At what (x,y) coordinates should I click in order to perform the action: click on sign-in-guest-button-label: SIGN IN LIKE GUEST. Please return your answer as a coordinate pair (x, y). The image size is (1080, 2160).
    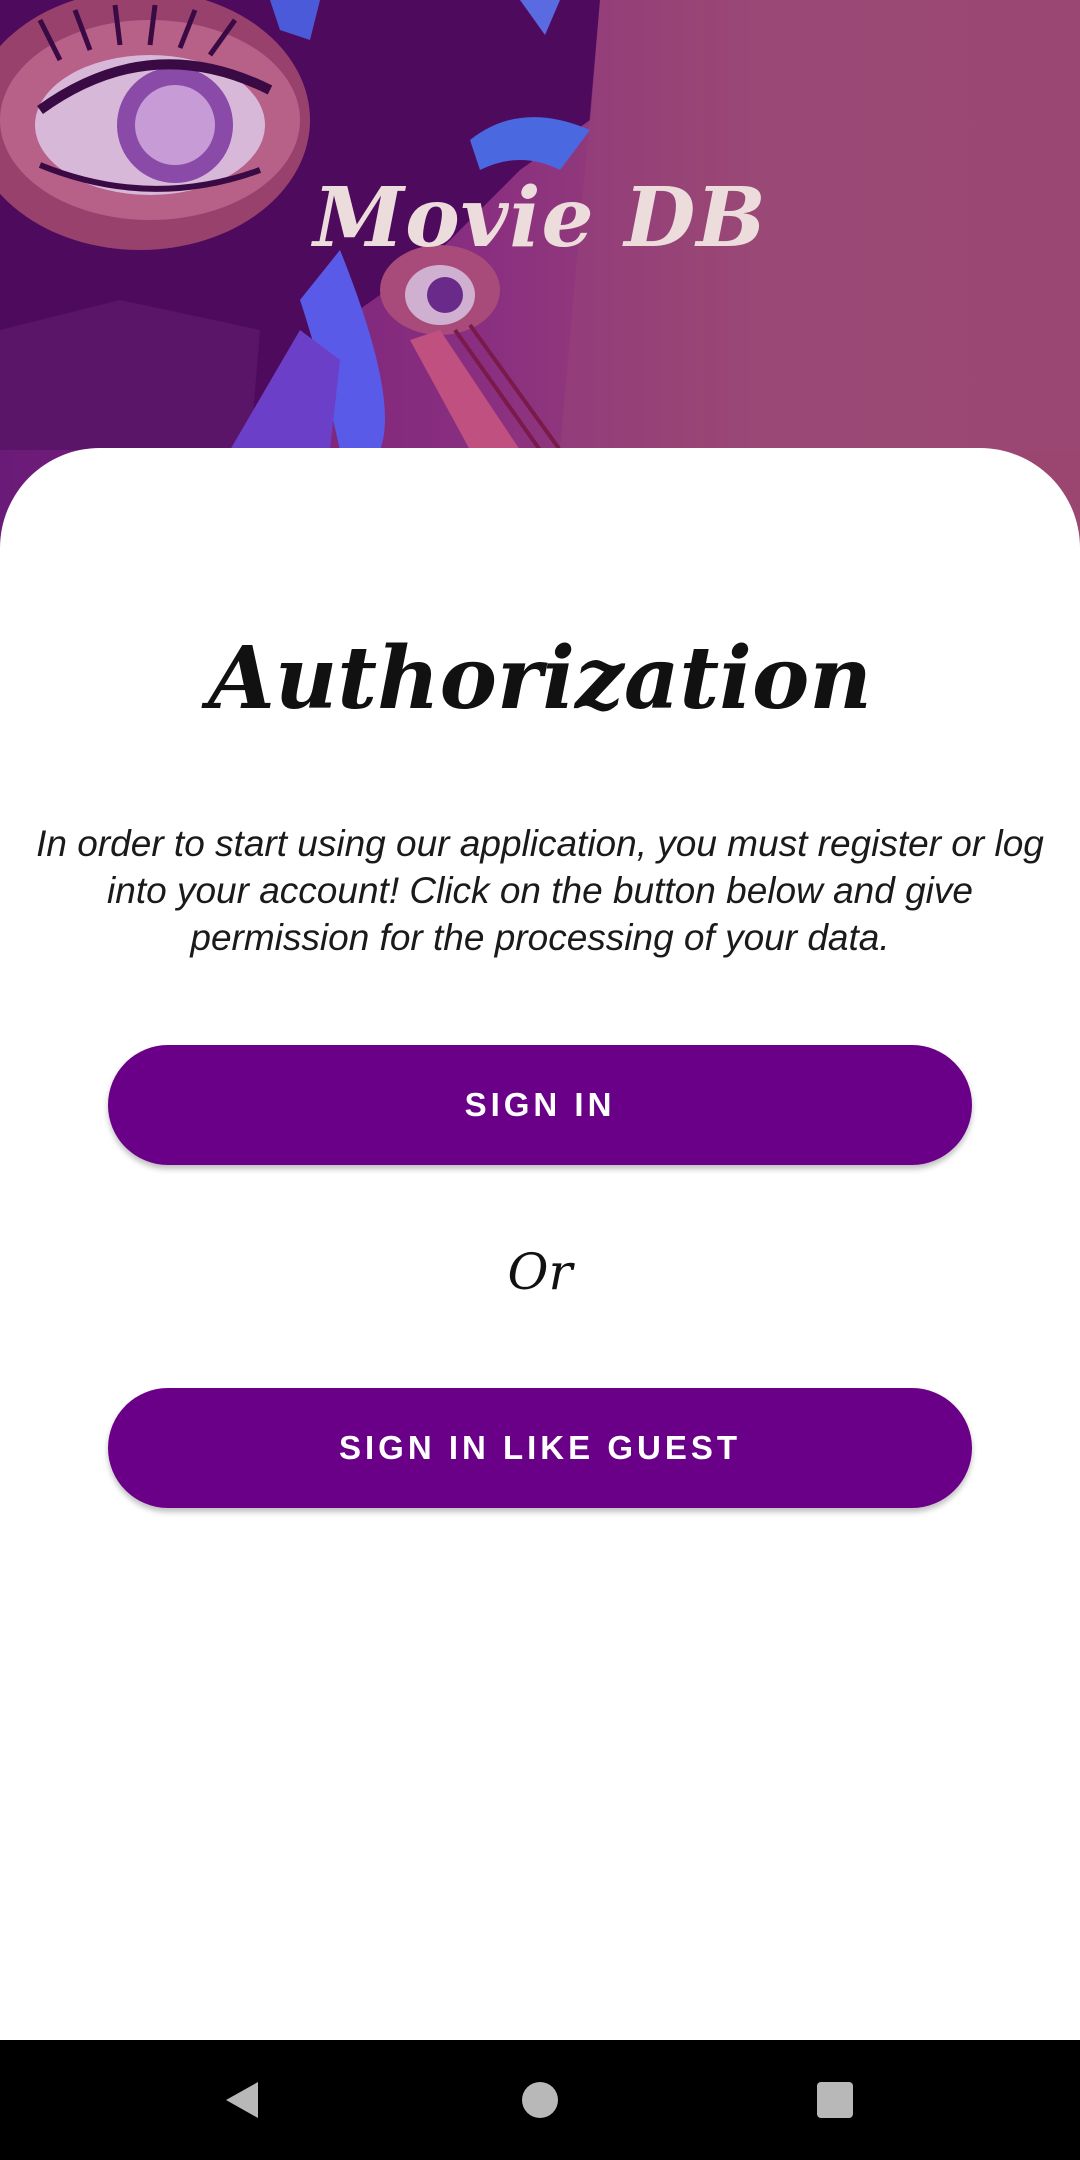
    Looking at the image, I should click on (540, 1447).